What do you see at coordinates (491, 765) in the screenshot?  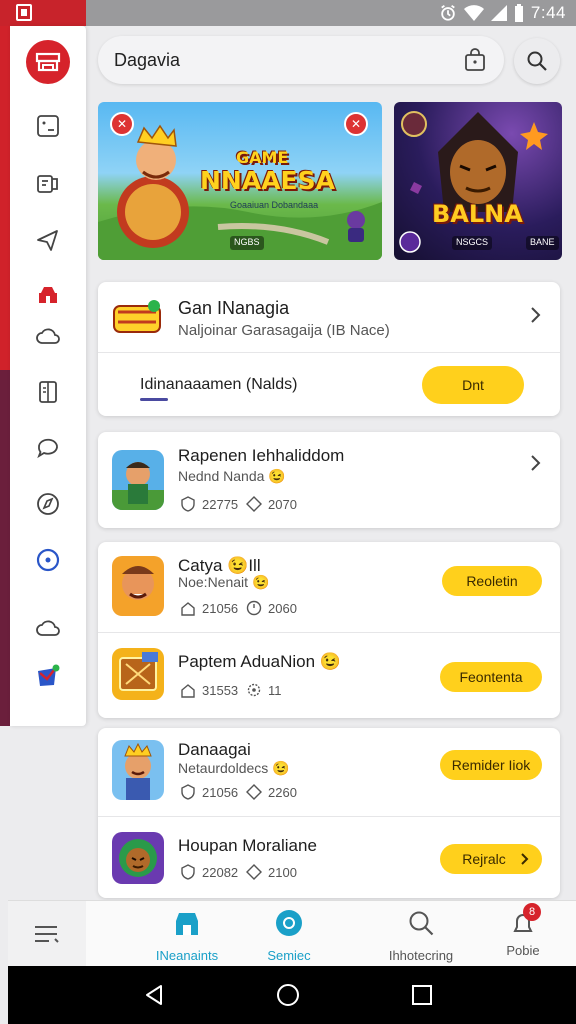 I see `game-action-button-4: Remider Iiok` at bounding box center [491, 765].